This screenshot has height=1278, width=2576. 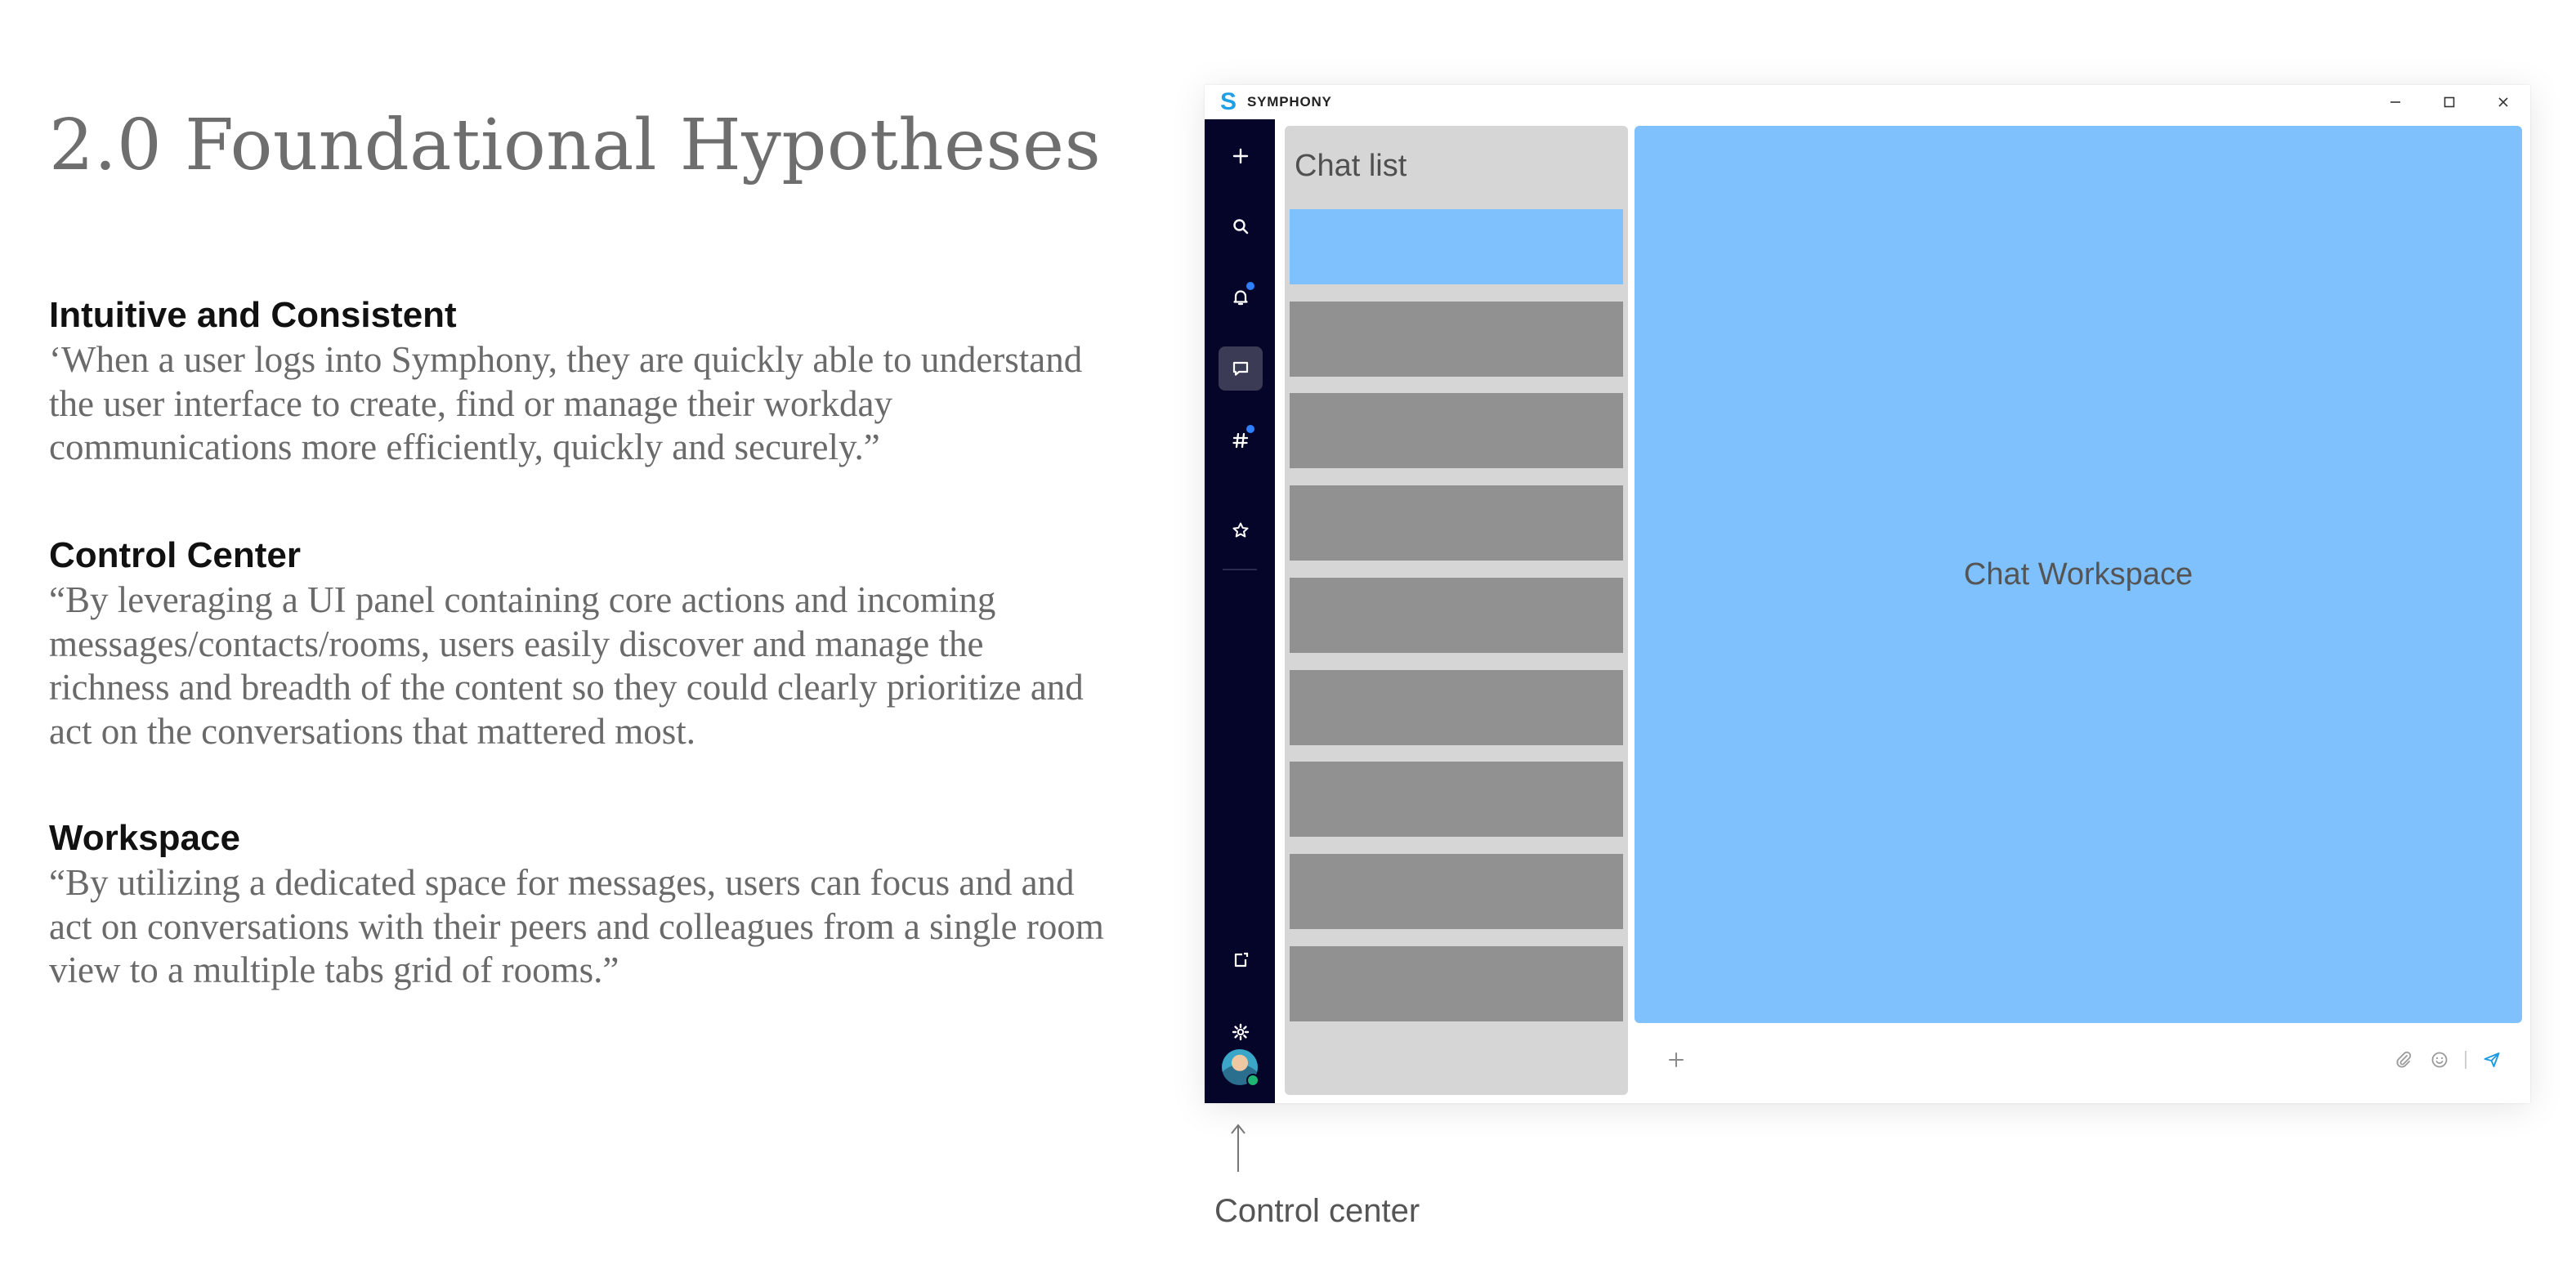 What do you see at coordinates (575, 145) in the screenshot?
I see `slide-title: 2.0 Foundational Hypotheses` at bounding box center [575, 145].